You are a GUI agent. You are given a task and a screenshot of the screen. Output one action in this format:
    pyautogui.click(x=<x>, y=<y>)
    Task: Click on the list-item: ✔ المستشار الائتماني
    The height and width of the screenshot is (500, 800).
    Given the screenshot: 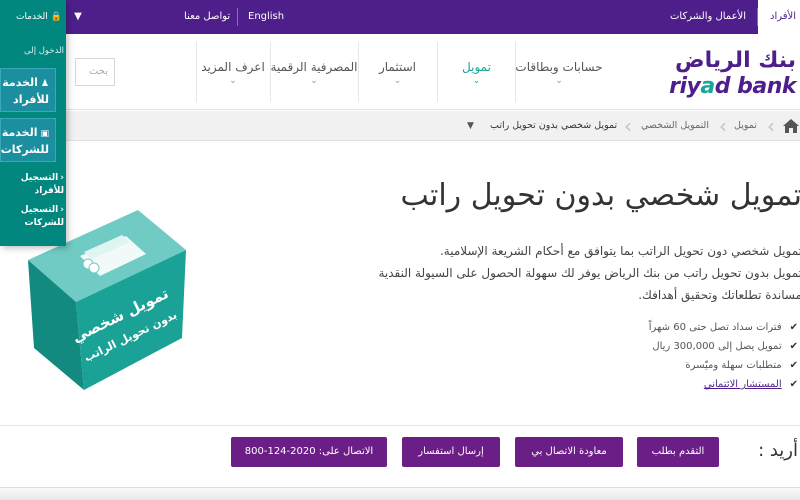 What is the action you would take?
    pyautogui.click(x=723, y=384)
    